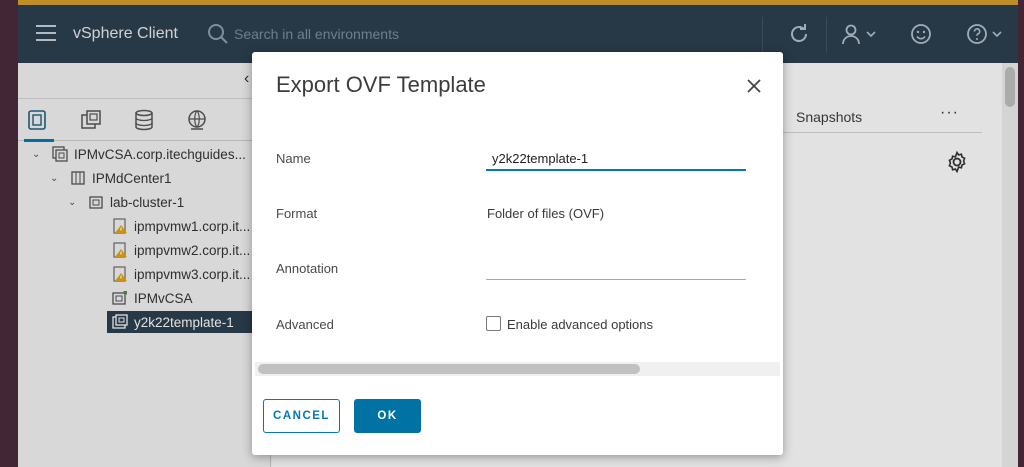 This screenshot has width=1024, height=467. Describe the element at coordinates (297, 213) in the screenshot. I see `format-label: Format` at that location.